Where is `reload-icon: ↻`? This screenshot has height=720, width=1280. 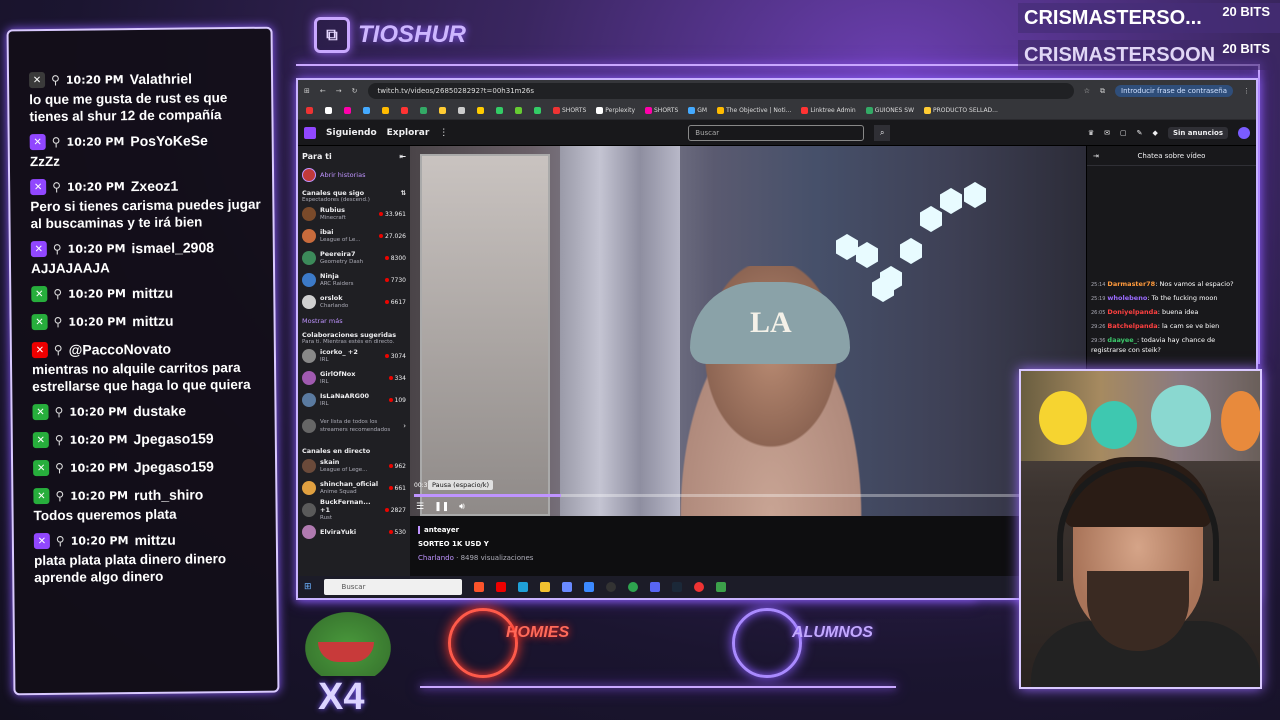
reload-icon: ↻ is located at coordinates (355, 91).